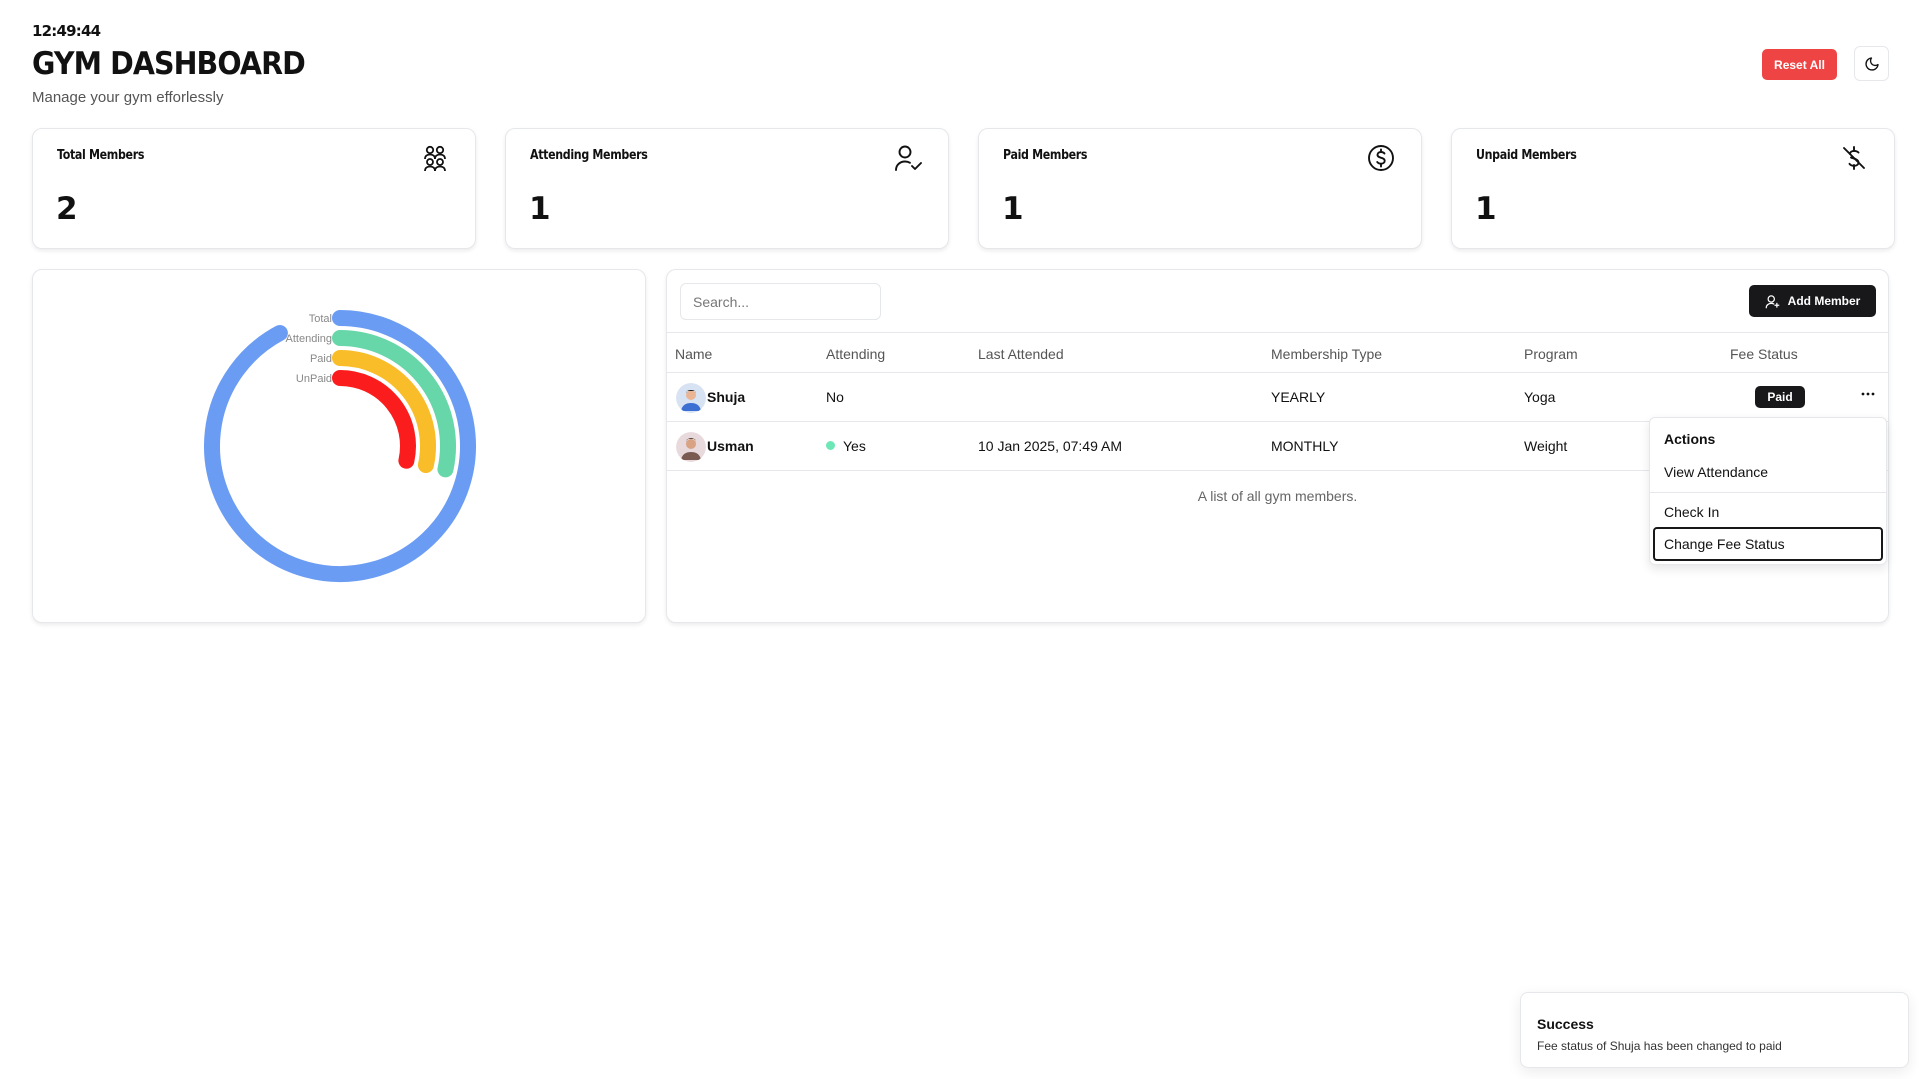  Describe the element at coordinates (1551, 354) in the screenshot. I see `column-header-program: Program` at that location.